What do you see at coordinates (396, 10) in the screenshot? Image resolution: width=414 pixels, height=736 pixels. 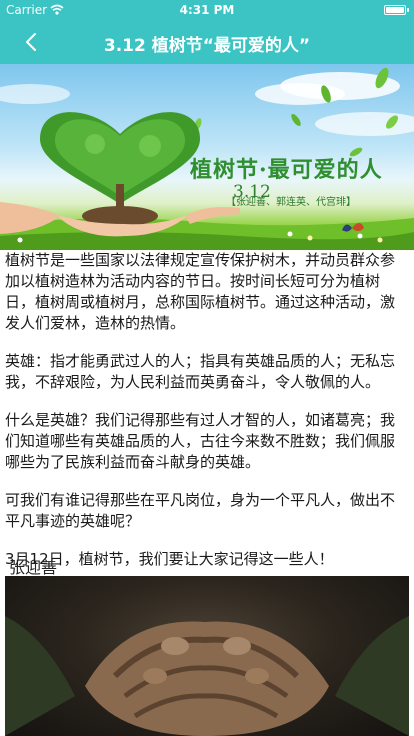 I see `battery-icon` at bounding box center [396, 10].